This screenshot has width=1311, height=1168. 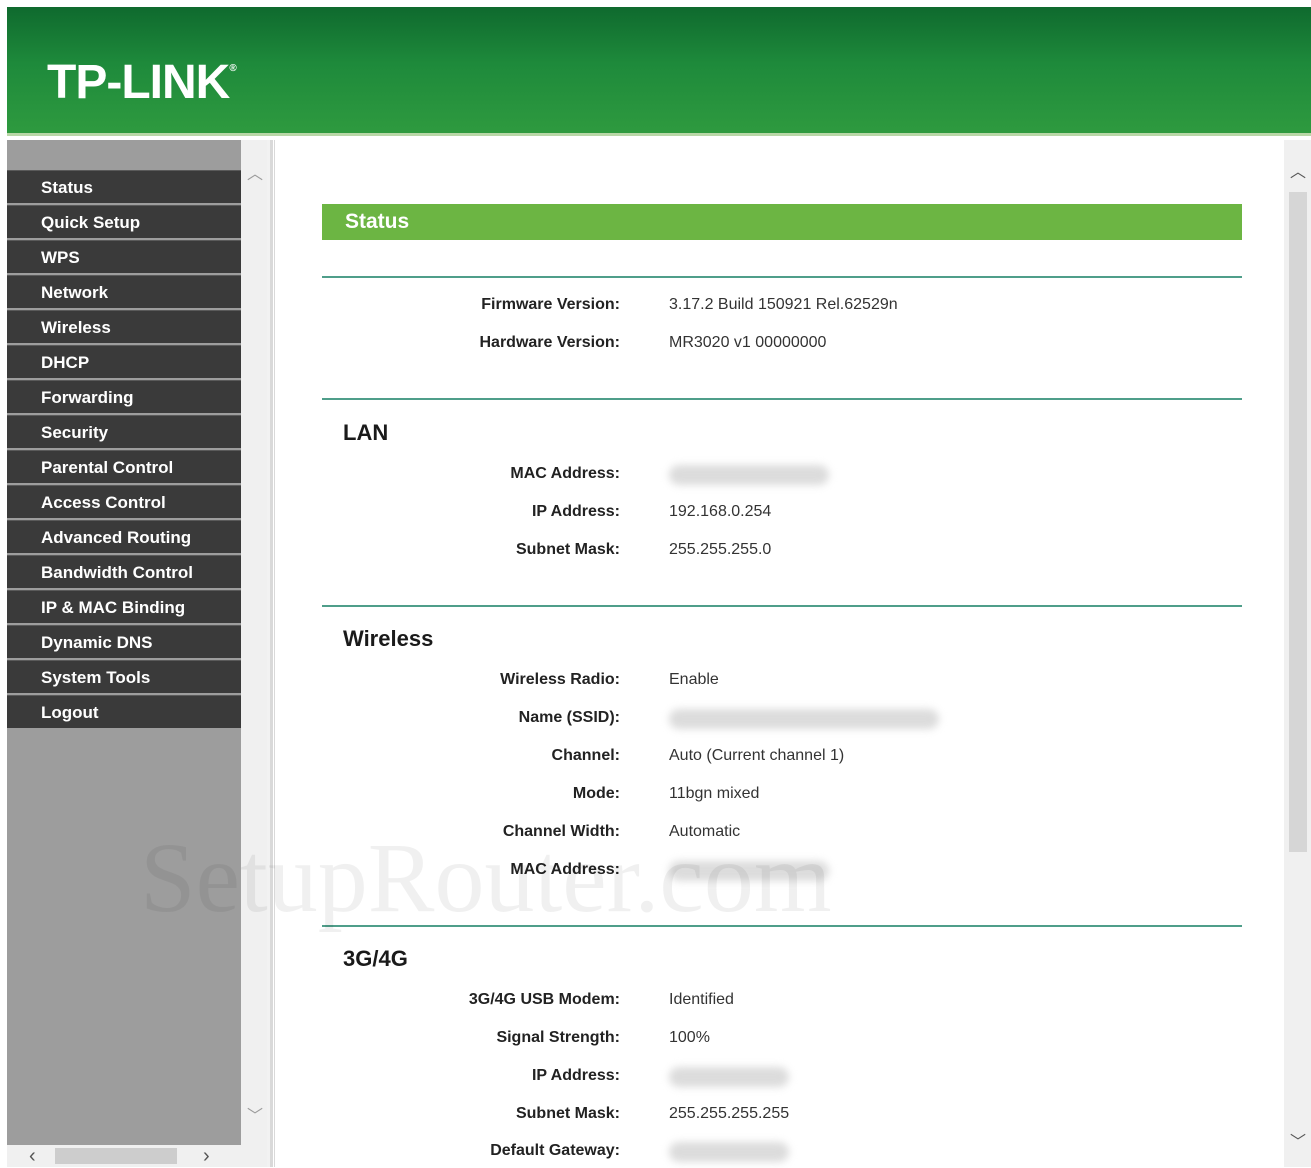 What do you see at coordinates (550, 304) in the screenshot?
I see `firmware-label: Firmware Version:` at bounding box center [550, 304].